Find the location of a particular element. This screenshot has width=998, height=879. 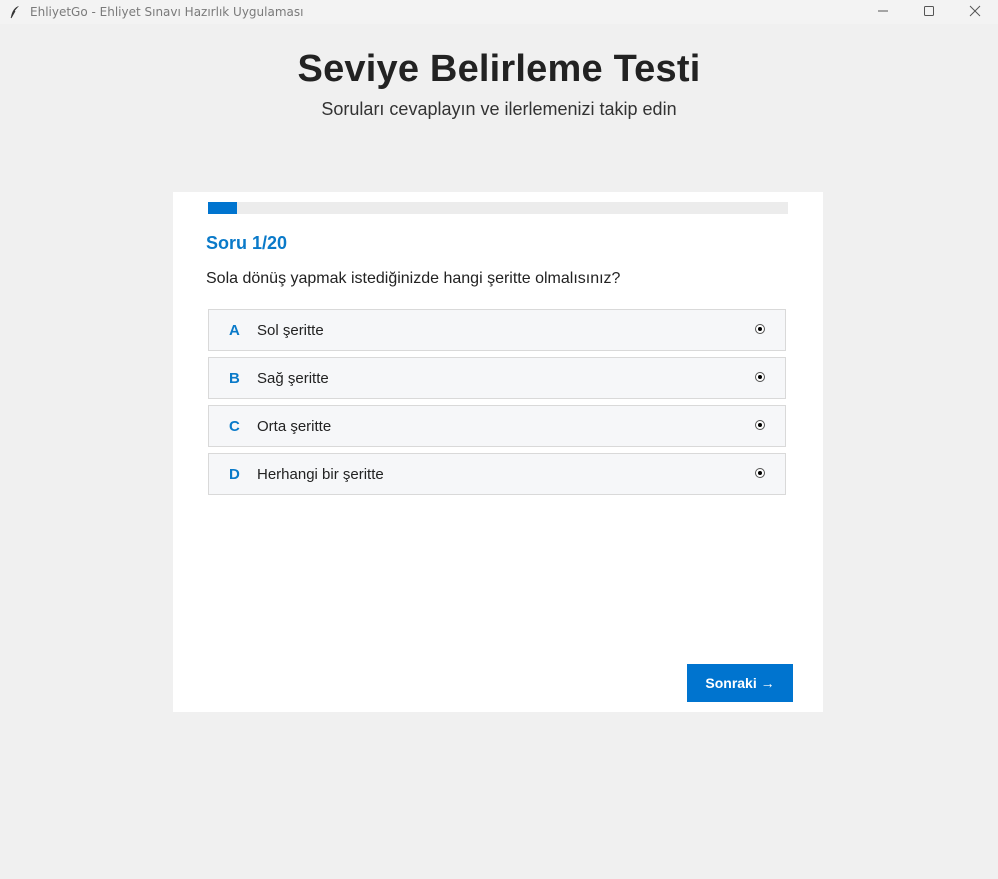

option-c: C Orta şeritte is located at coordinates (497, 426).